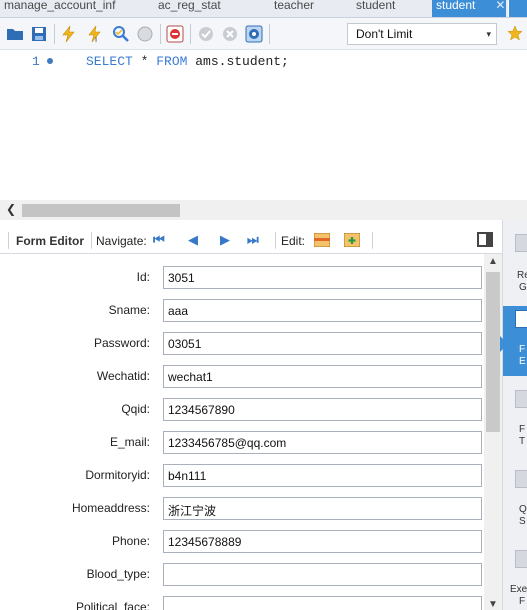 The width and height of the screenshot is (527, 610). I want to click on field-label-blood-type: Blood_type:, so click(118, 574).